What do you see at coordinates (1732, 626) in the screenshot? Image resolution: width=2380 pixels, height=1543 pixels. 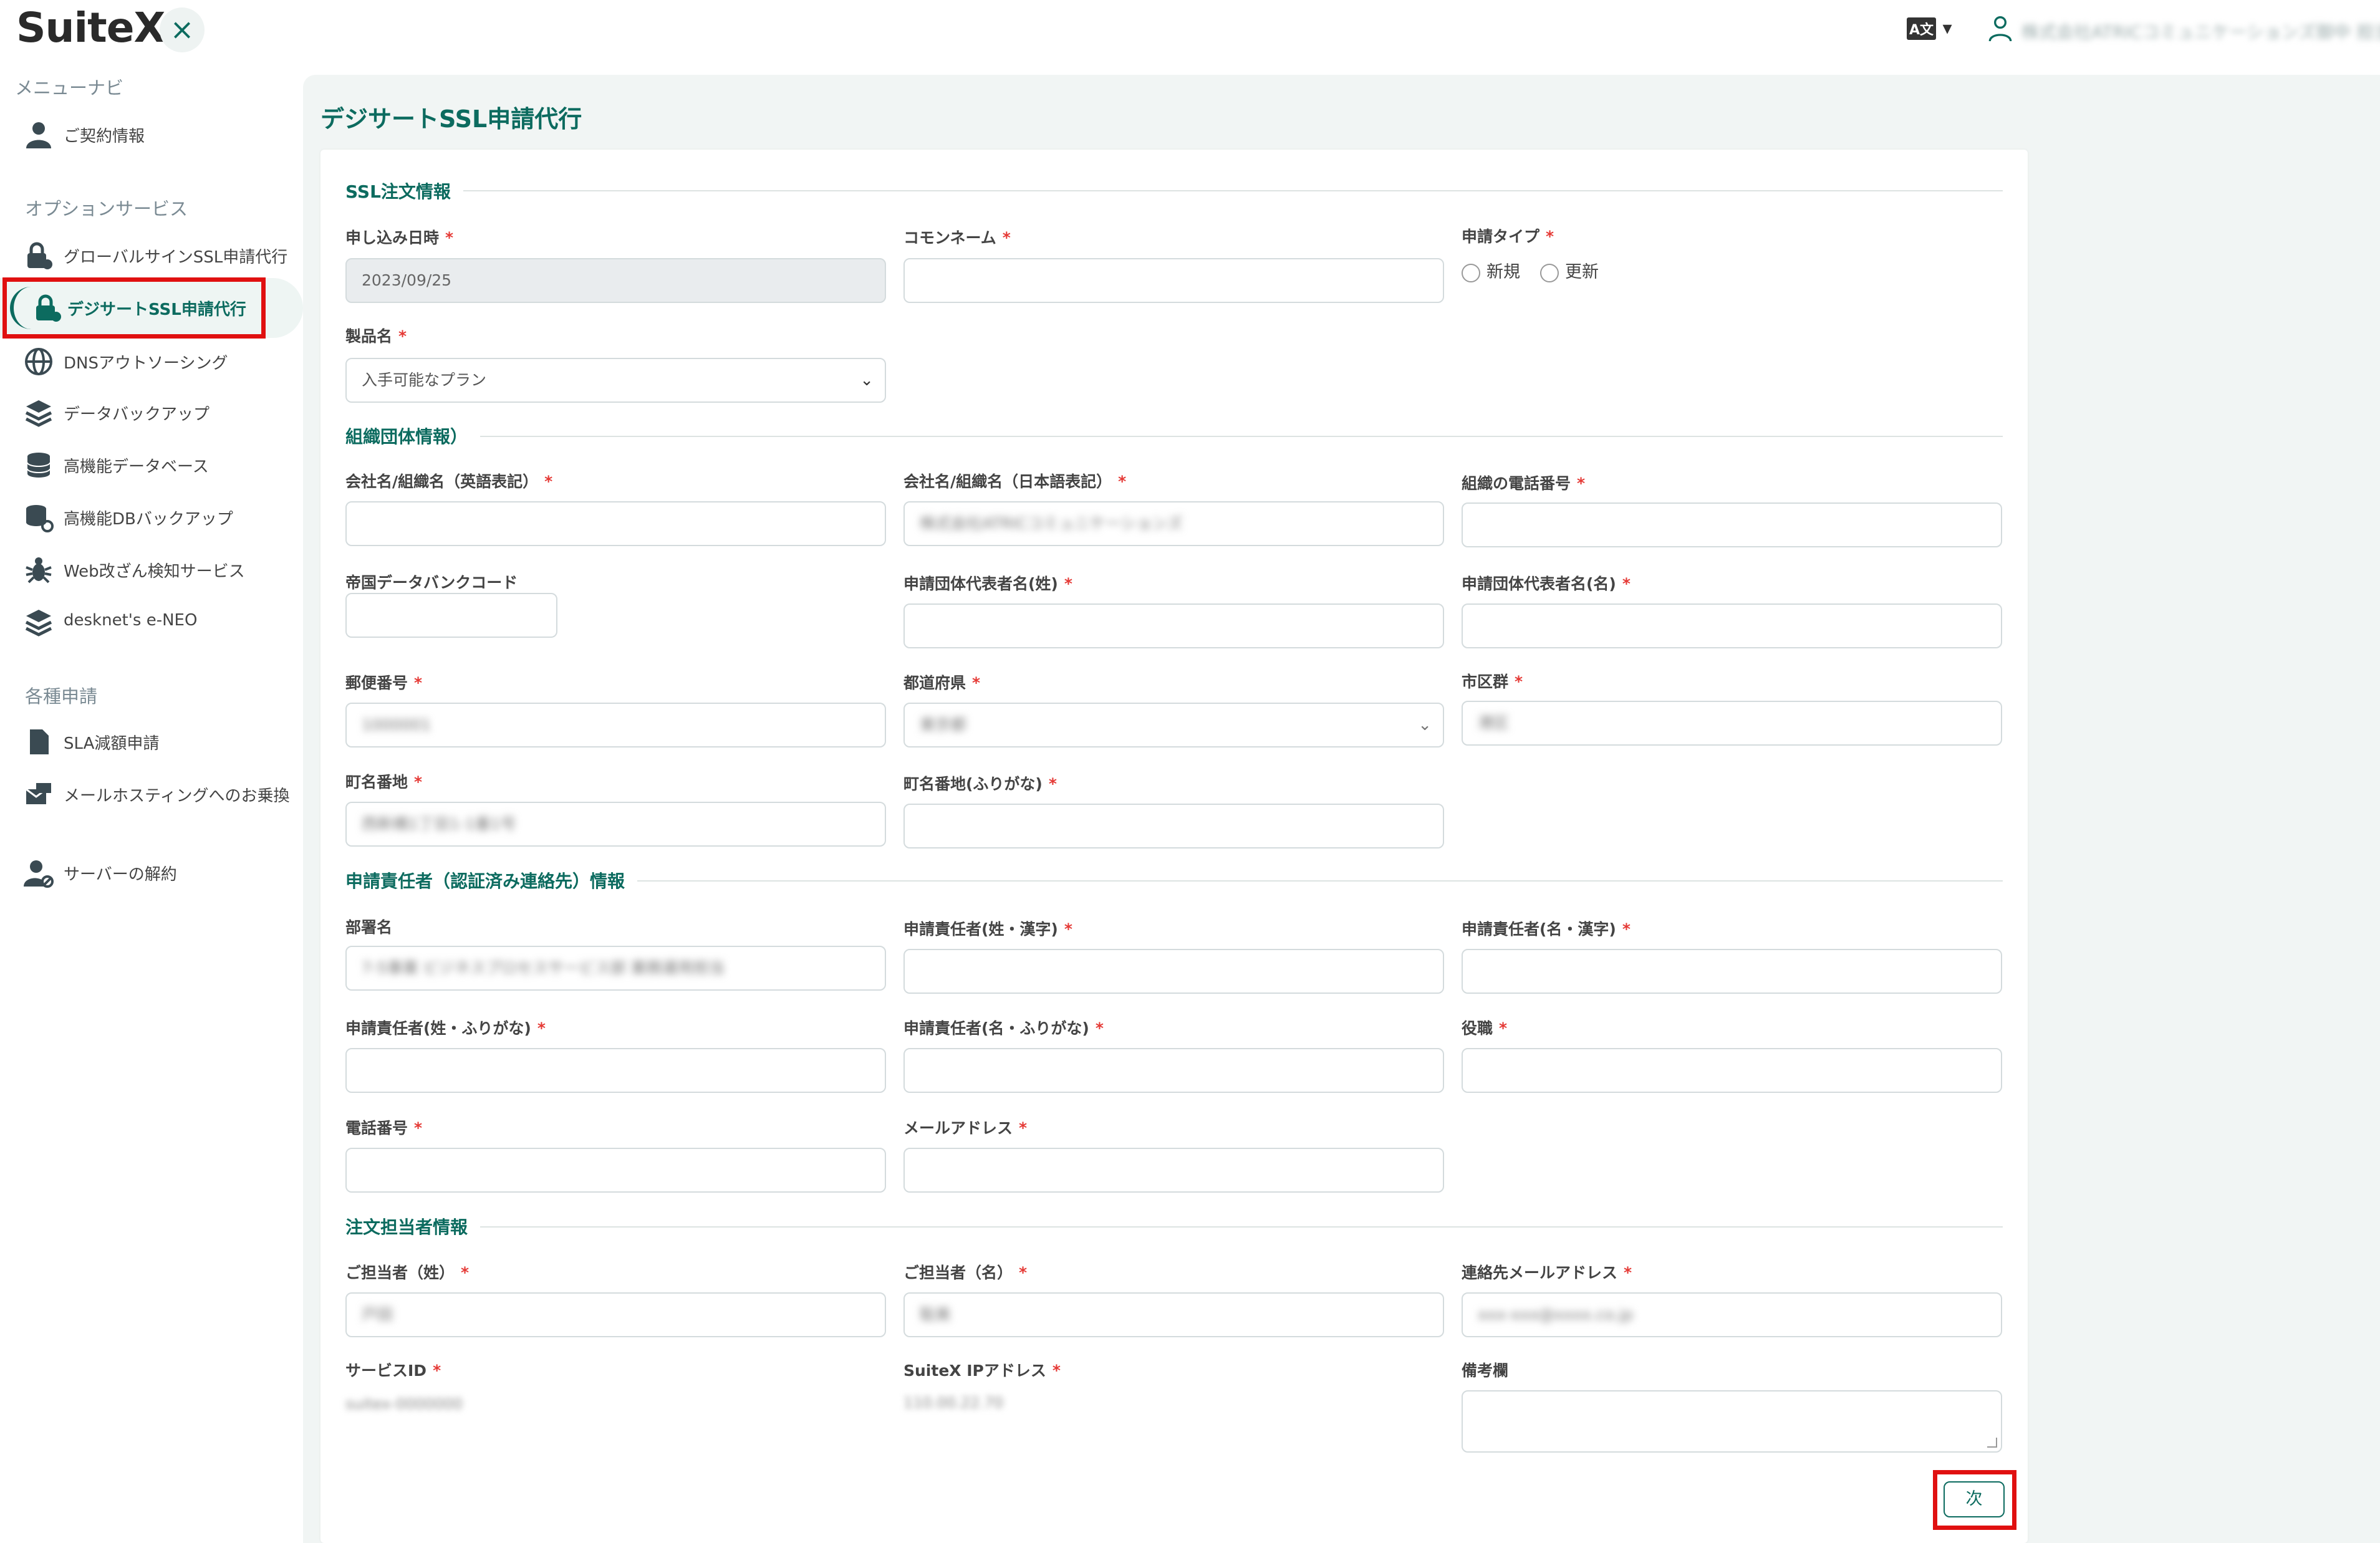 I see `rep-first-input` at bounding box center [1732, 626].